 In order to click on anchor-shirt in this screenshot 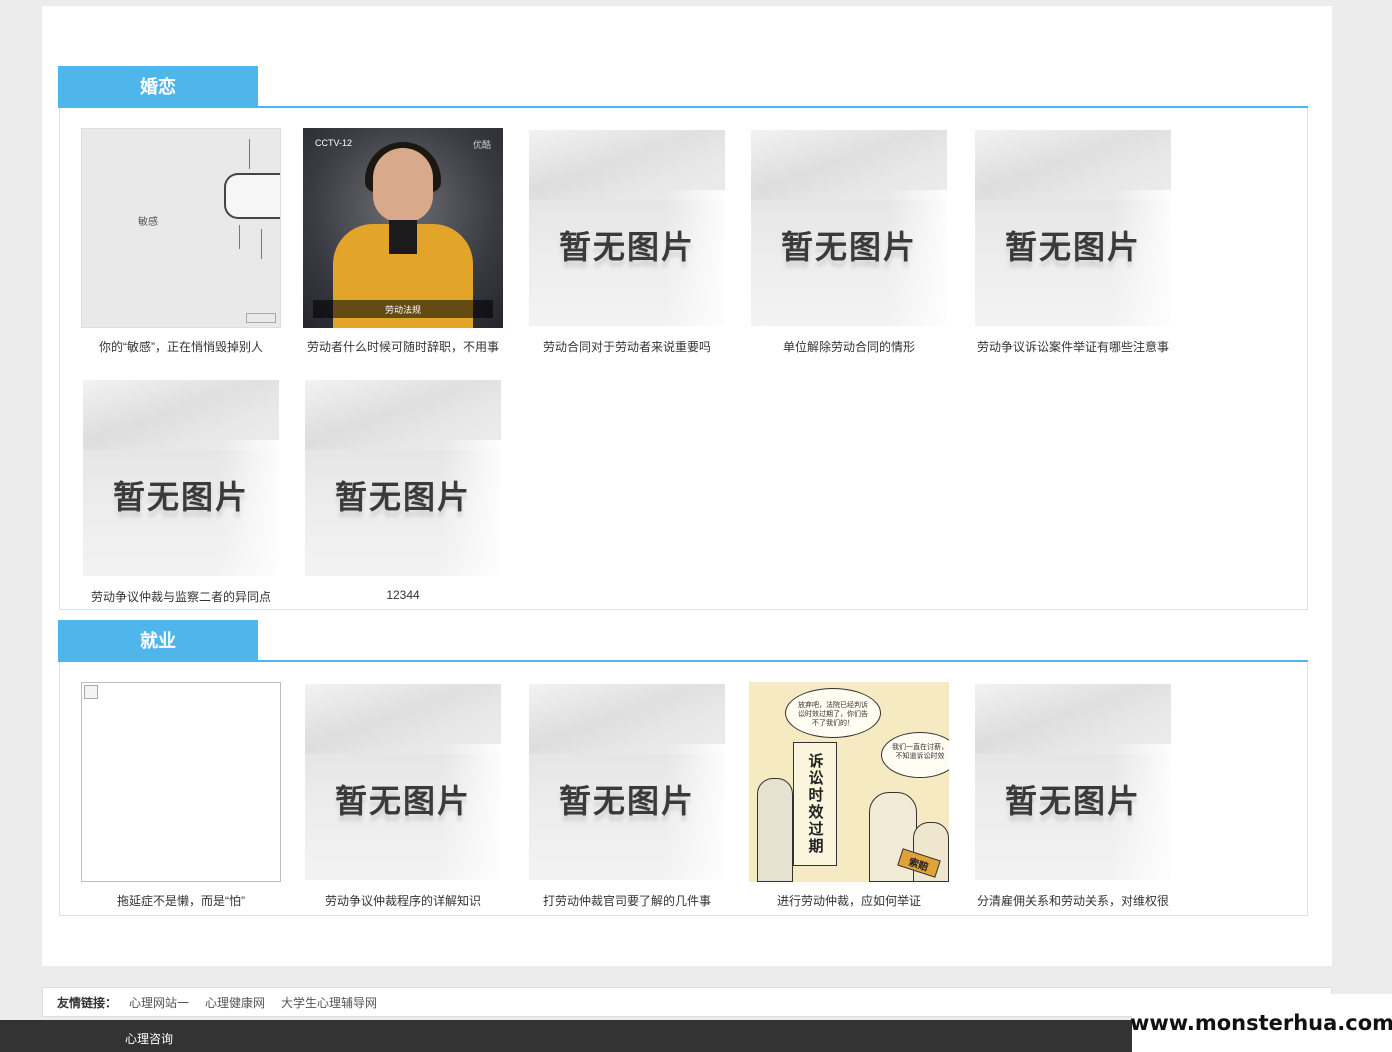, I will do `click(403, 237)`.